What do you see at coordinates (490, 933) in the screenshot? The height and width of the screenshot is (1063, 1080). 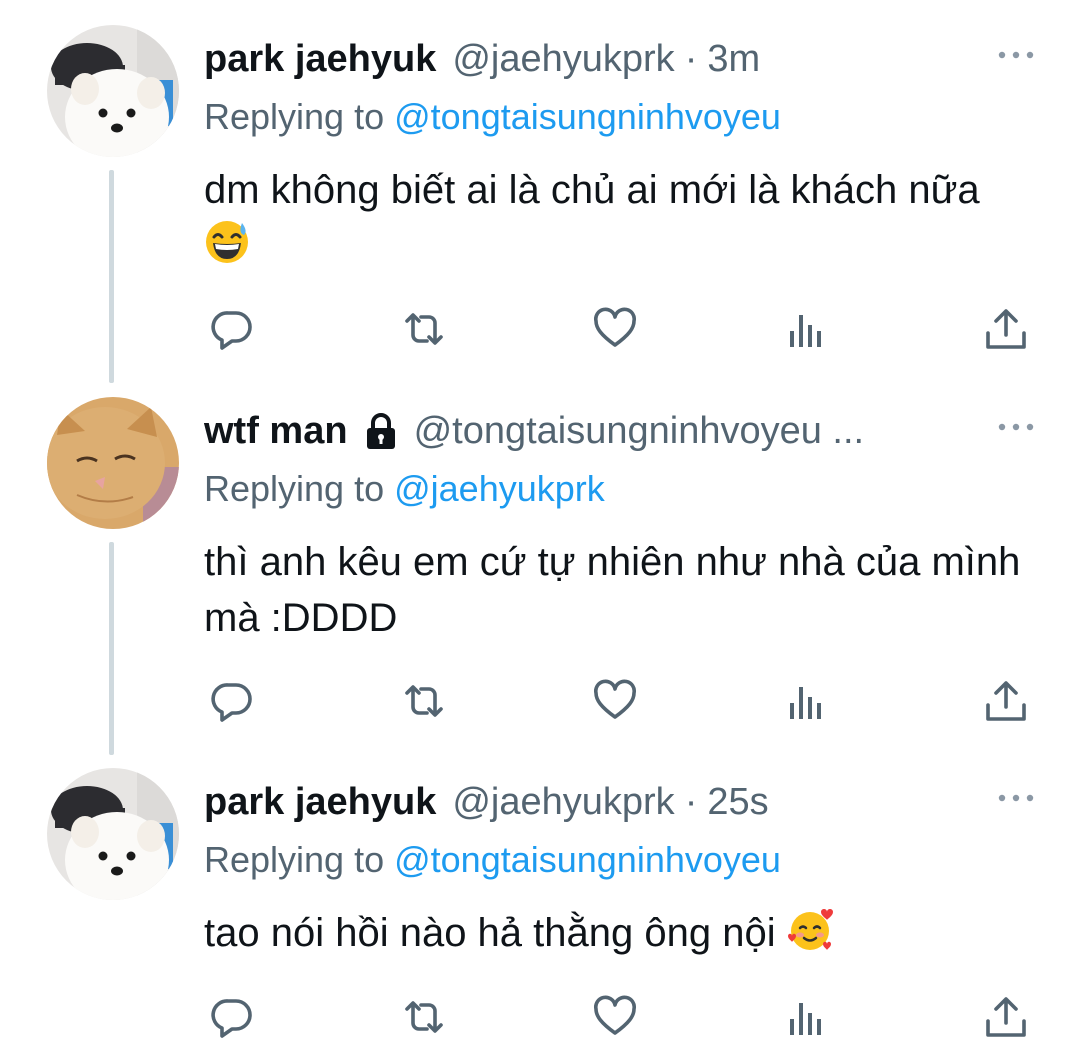 I see `tweet-body: tao nói hồi nào hả thằng ông nội` at bounding box center [490, 933].